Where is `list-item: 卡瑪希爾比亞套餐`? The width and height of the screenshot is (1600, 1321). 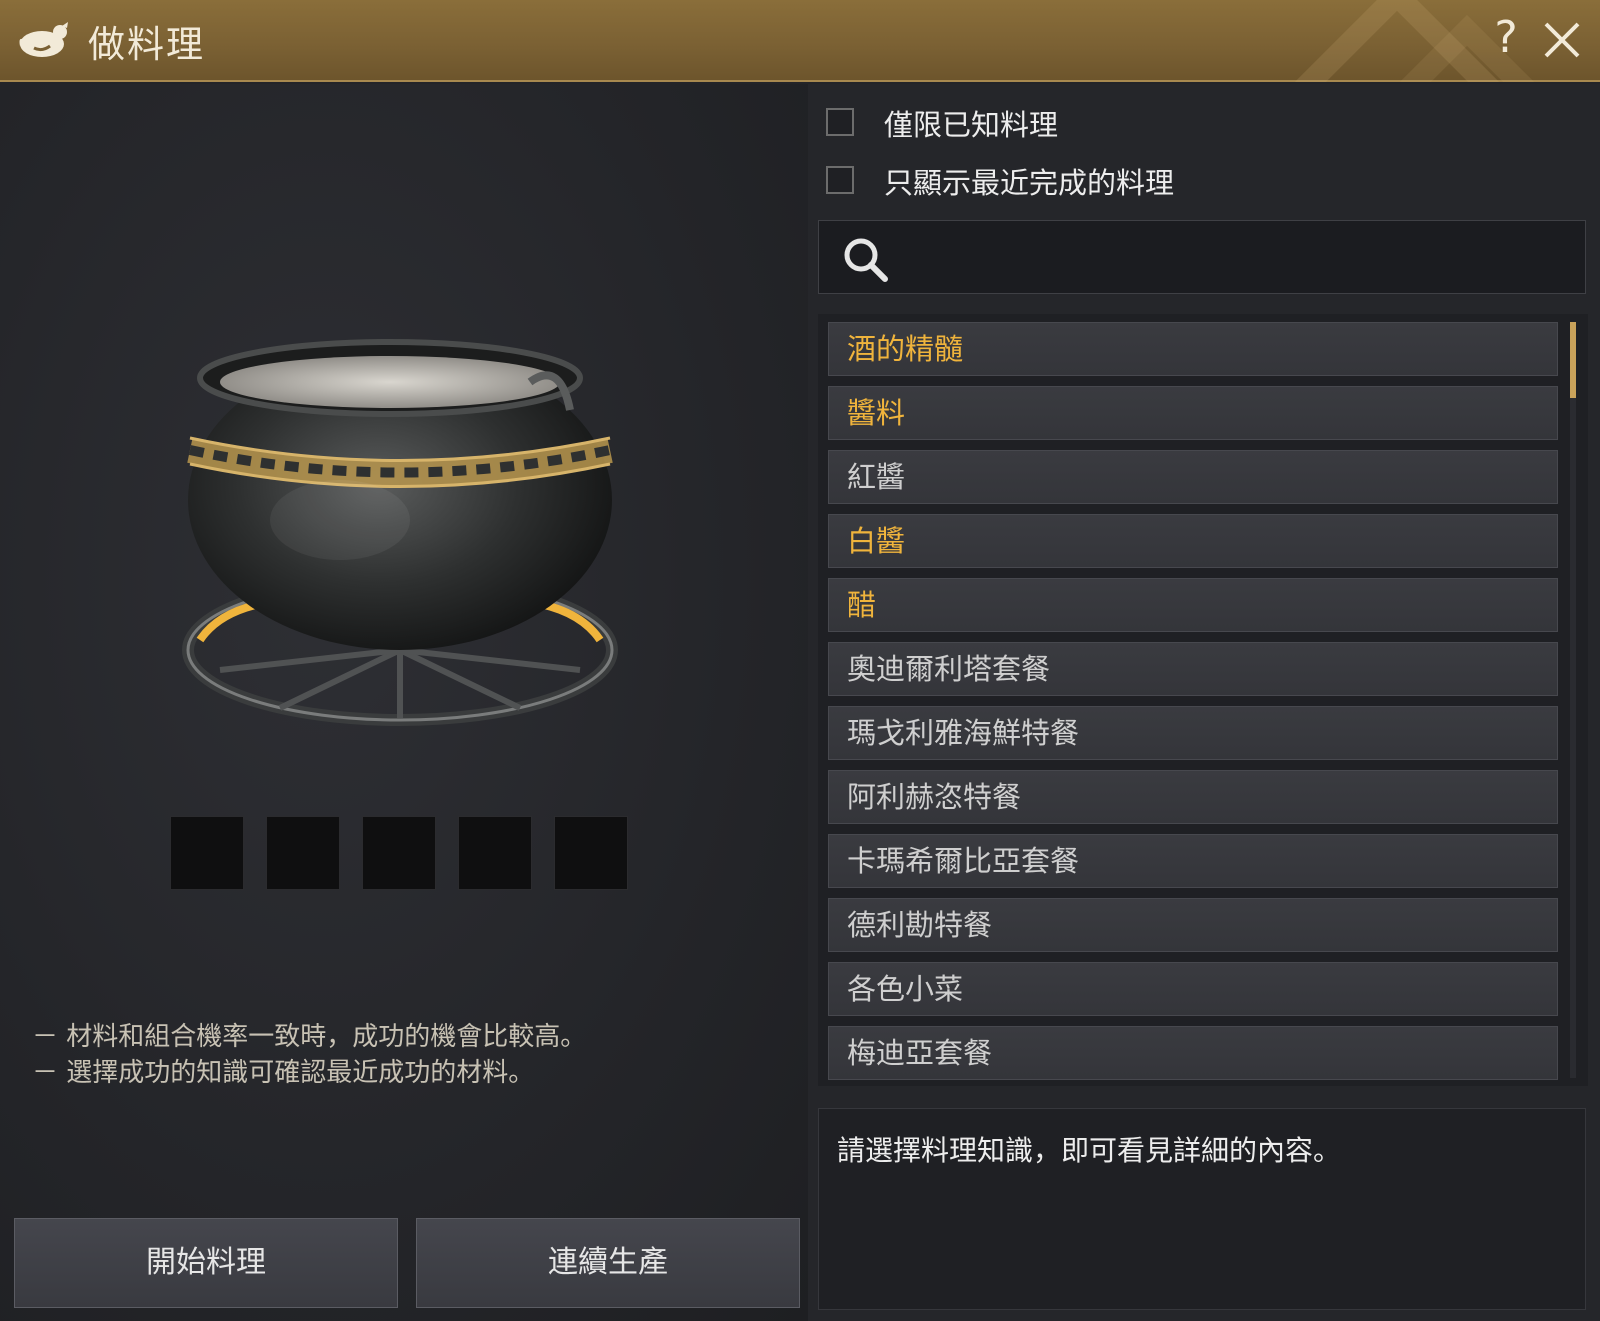 list-item: 卡瑪希爾比亞套餐 is located at coordinates (1193, 861).